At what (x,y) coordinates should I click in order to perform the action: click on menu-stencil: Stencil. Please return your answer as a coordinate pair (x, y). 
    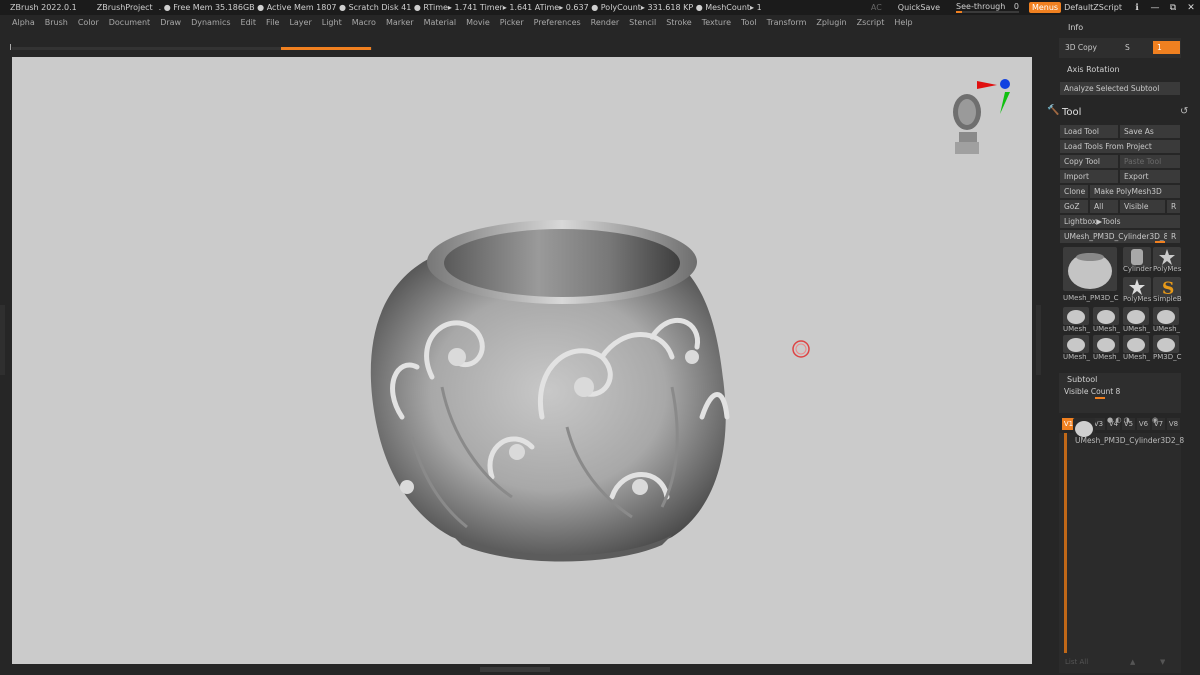
    Looking at the image, I should click on (642, 22).